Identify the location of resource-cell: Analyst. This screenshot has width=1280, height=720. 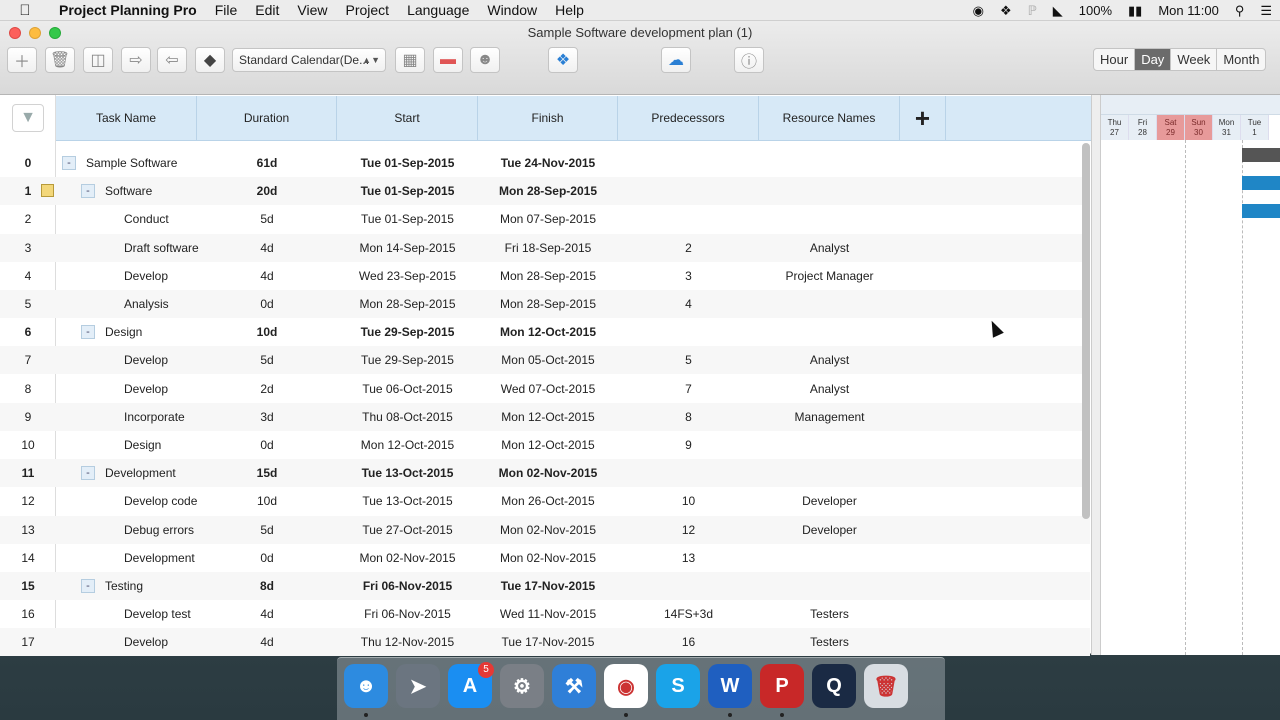
(829, 389).